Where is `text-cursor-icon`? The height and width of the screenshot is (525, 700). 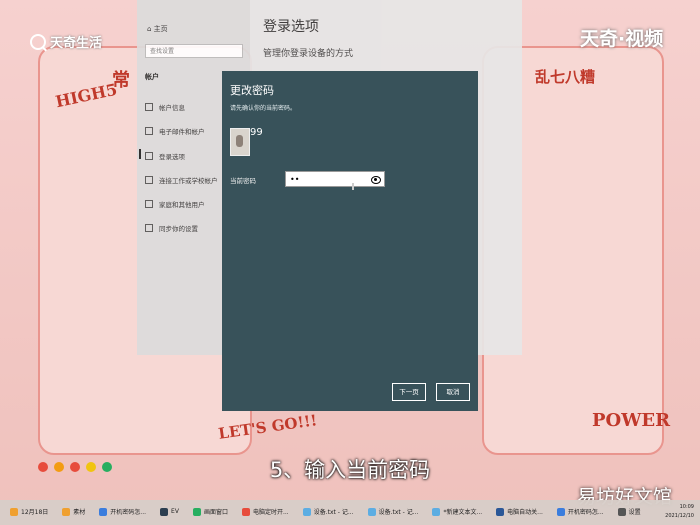
text-cursor-icon is located at coordinates (353, 186).